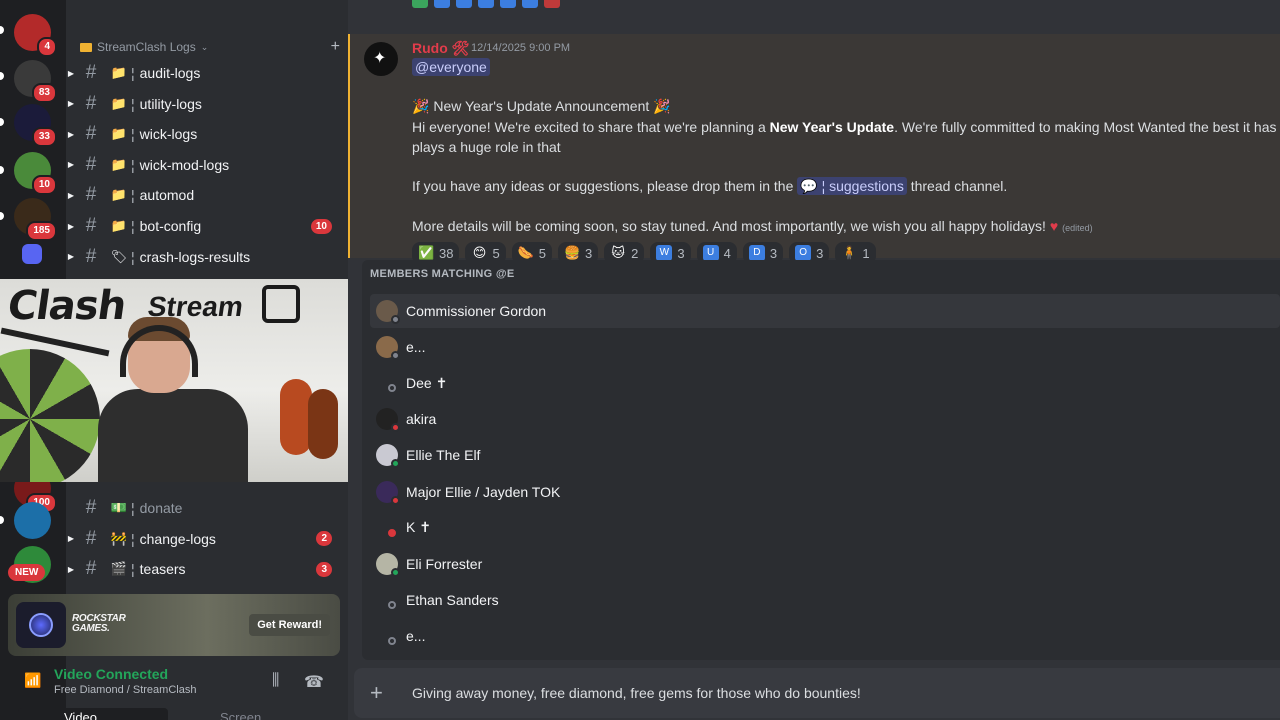  Describe the element at coordinates (240, 715) in the screenshot. I see `screen-button: Screen` at that location.